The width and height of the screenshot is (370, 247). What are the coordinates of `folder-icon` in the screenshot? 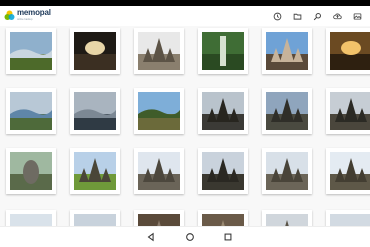 It's located at (297, 16).